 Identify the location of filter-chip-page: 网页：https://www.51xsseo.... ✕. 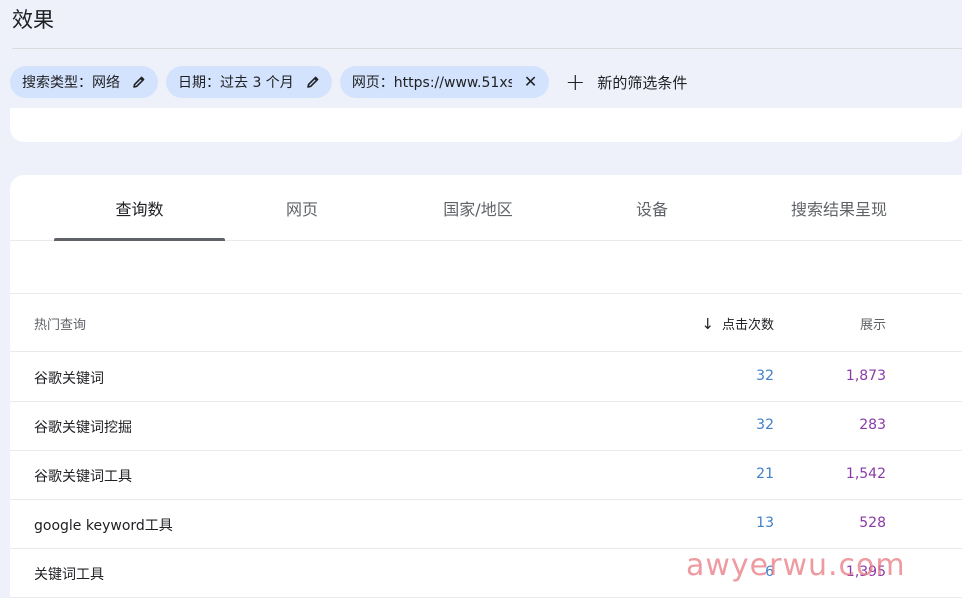
(444, 82).